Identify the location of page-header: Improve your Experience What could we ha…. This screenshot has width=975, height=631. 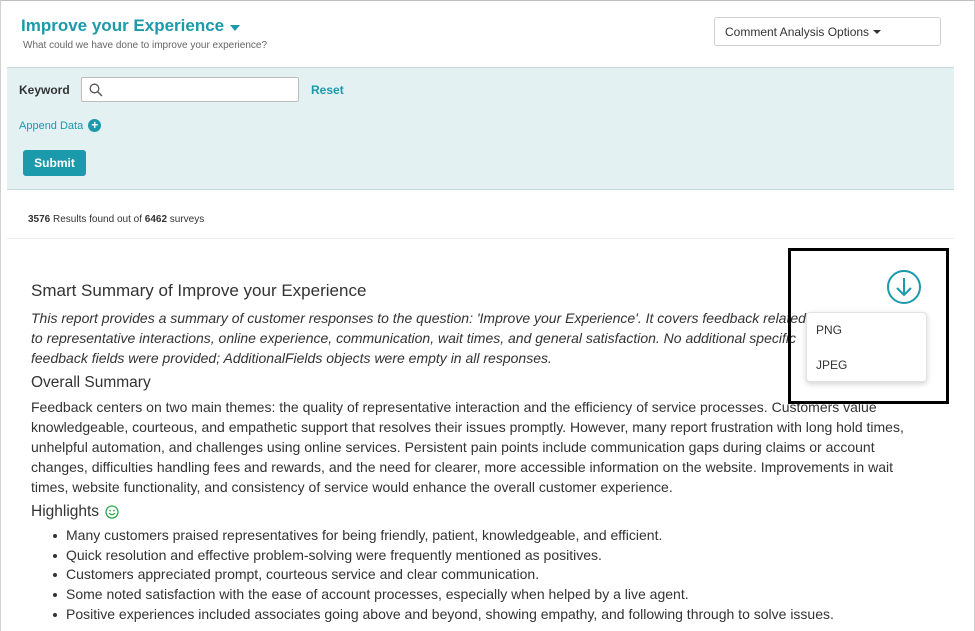
(477, 34).